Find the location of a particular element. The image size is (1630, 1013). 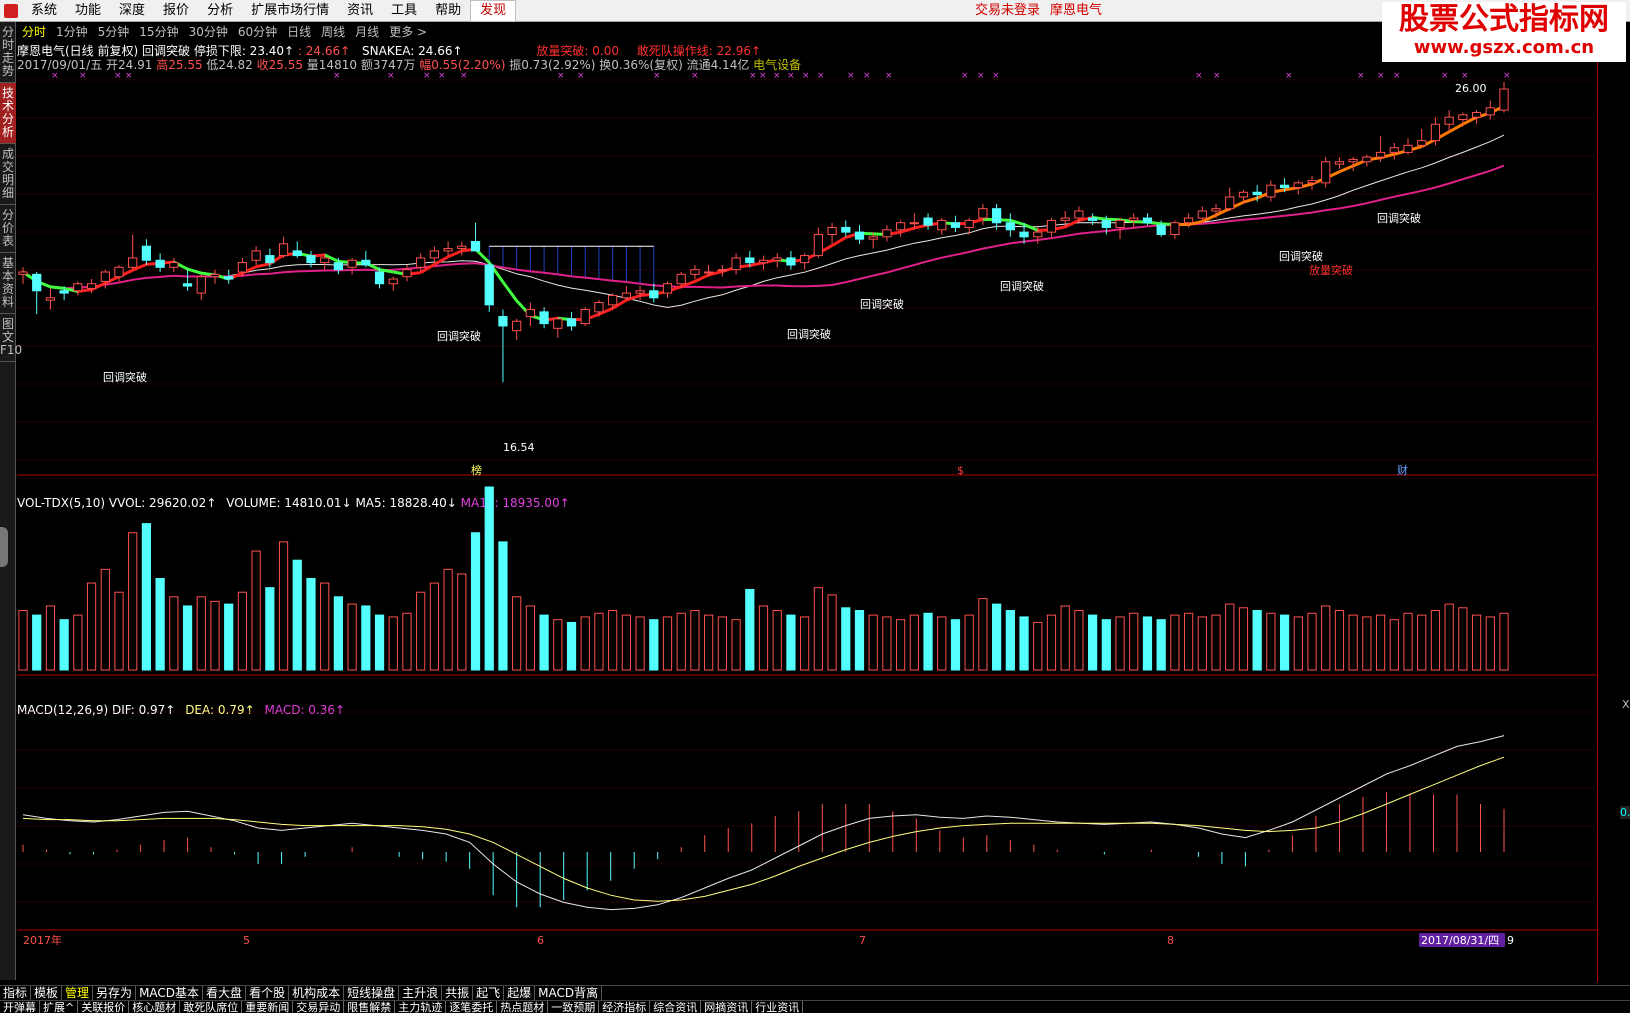

menu-quote: 报价 is located at coordinates (176, 11).